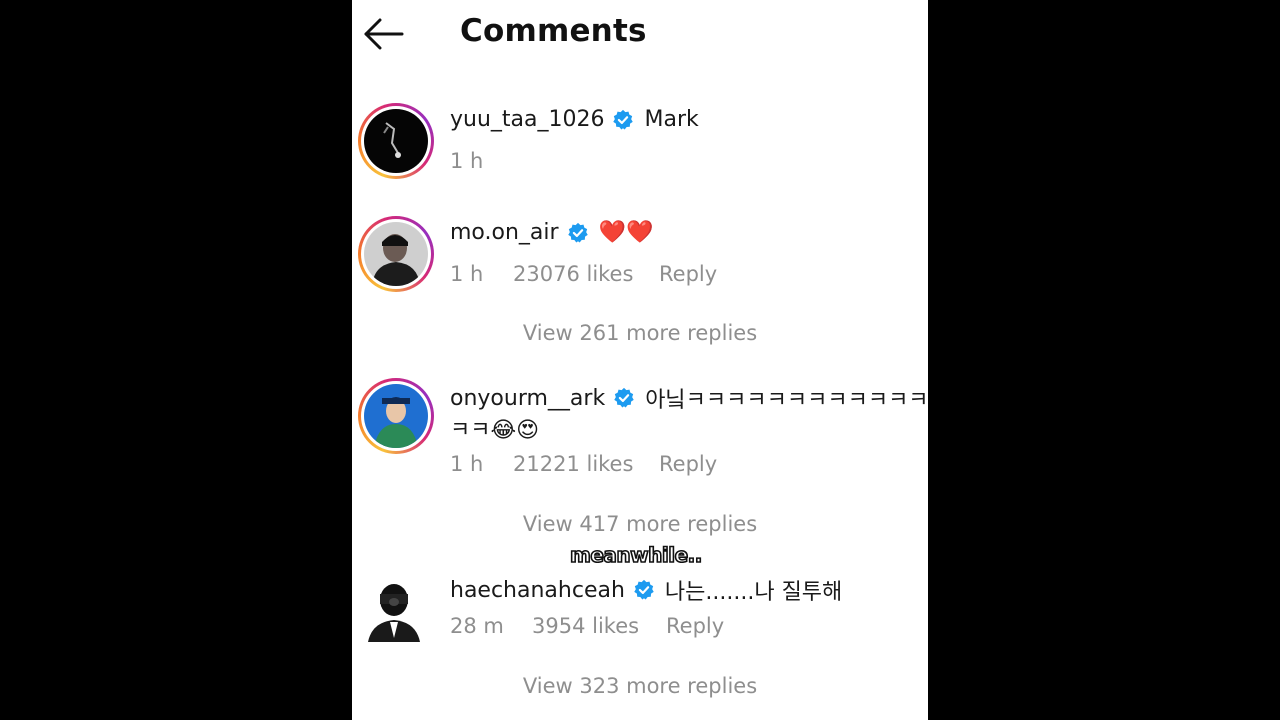  I want to click on comment-text: 아닠ㅋㅋㅋㅋㅋㅋㅋㅋㅋㅋㅋㅋ, so click(786, 400).